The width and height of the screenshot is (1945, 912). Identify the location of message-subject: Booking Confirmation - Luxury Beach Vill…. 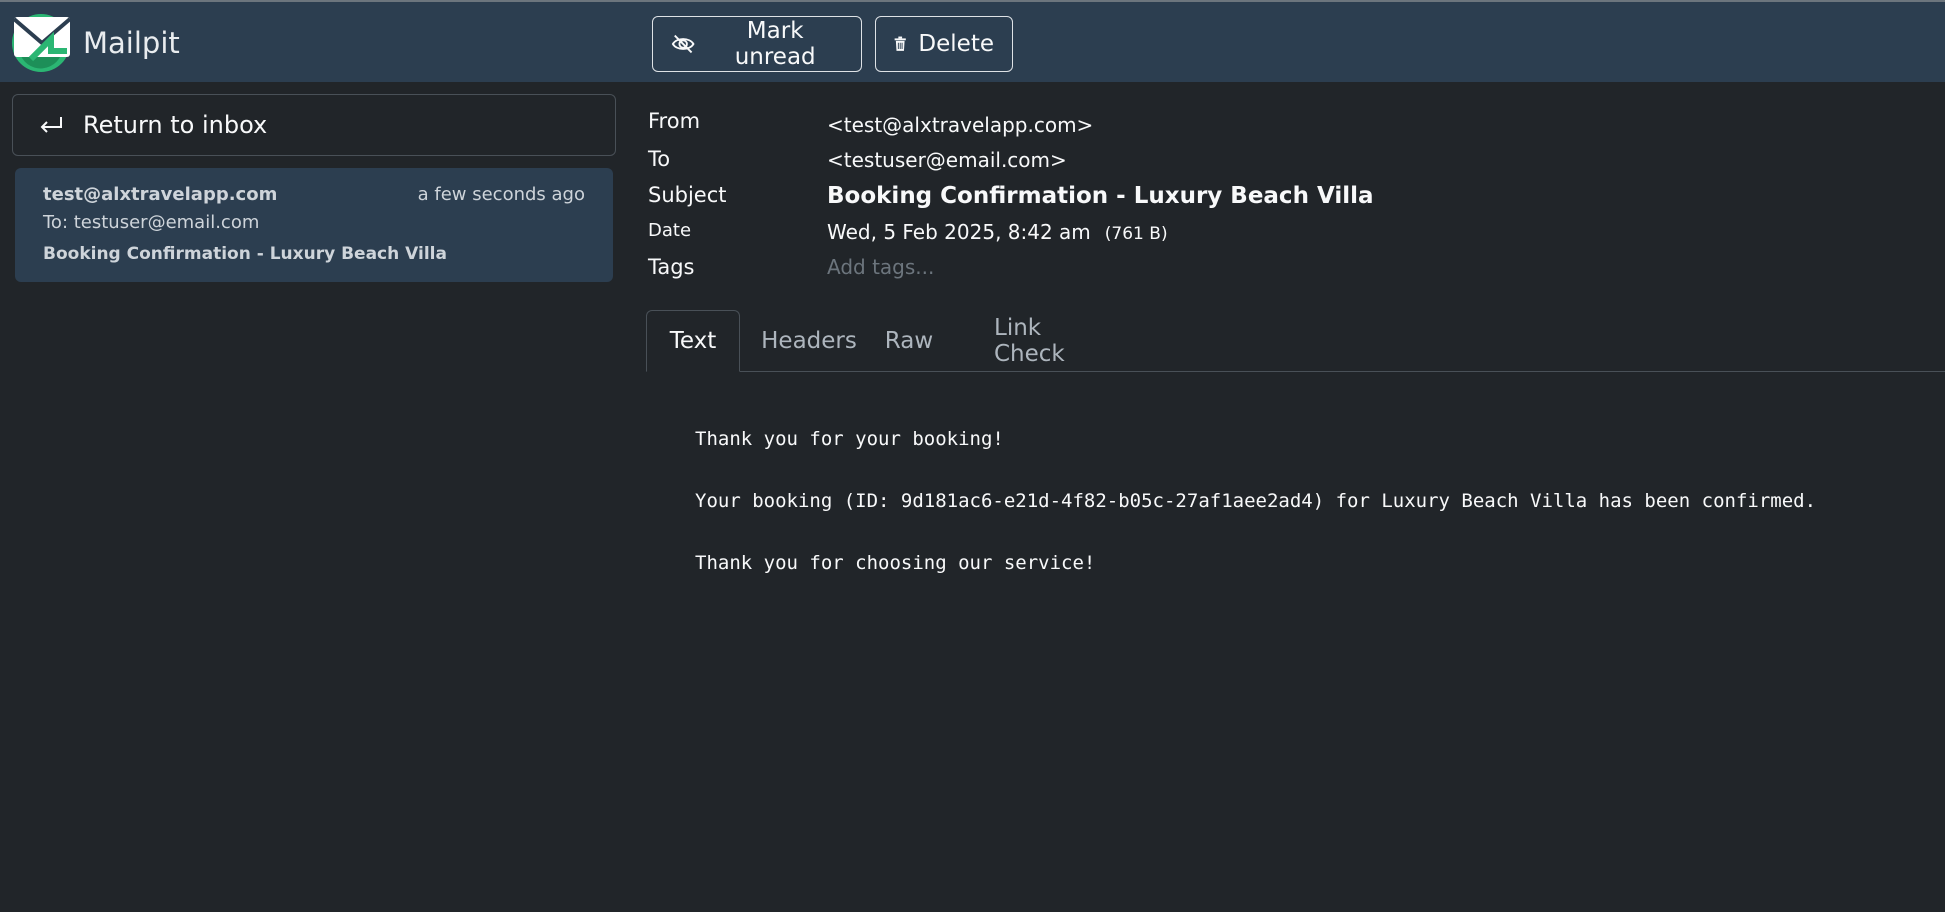
(245, 254).